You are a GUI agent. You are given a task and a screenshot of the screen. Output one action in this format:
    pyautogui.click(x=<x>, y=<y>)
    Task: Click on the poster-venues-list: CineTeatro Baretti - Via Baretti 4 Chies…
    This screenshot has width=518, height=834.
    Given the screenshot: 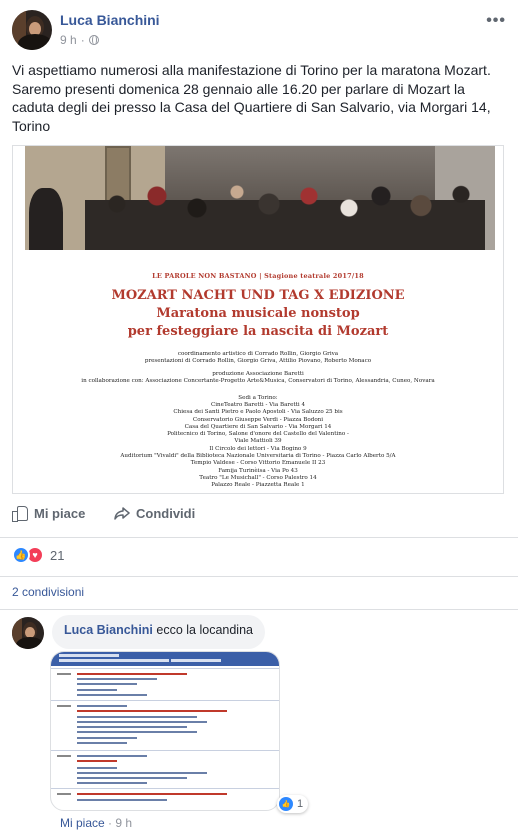 What is the action you would take?
    pyautogui.click(x=258, y=446)
    